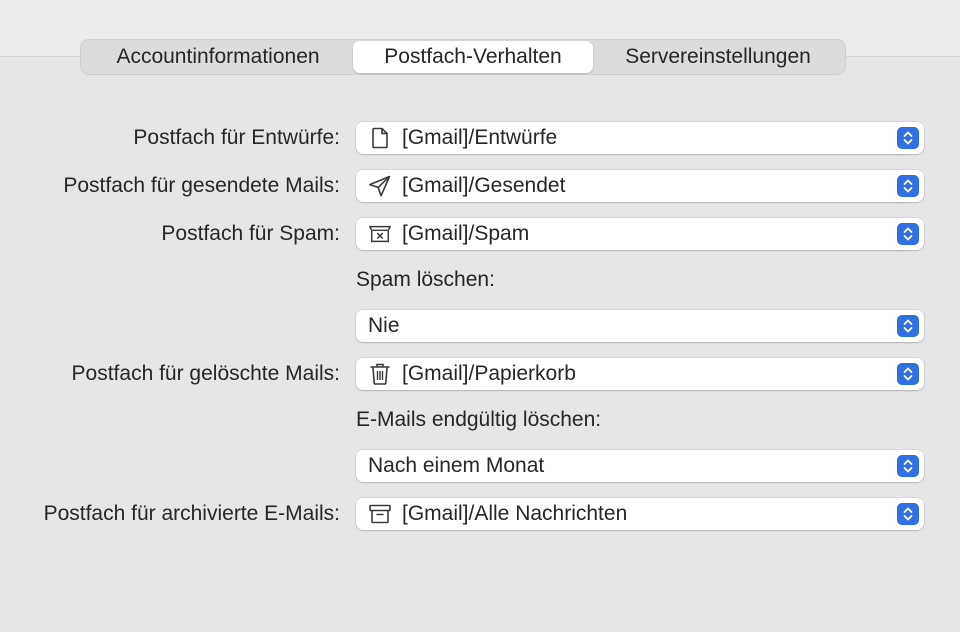 The image size is (960, 632). Describe the element at coordinates (384, 325) in the screenshot. I see `spam-delete-value: Nie` at that location.